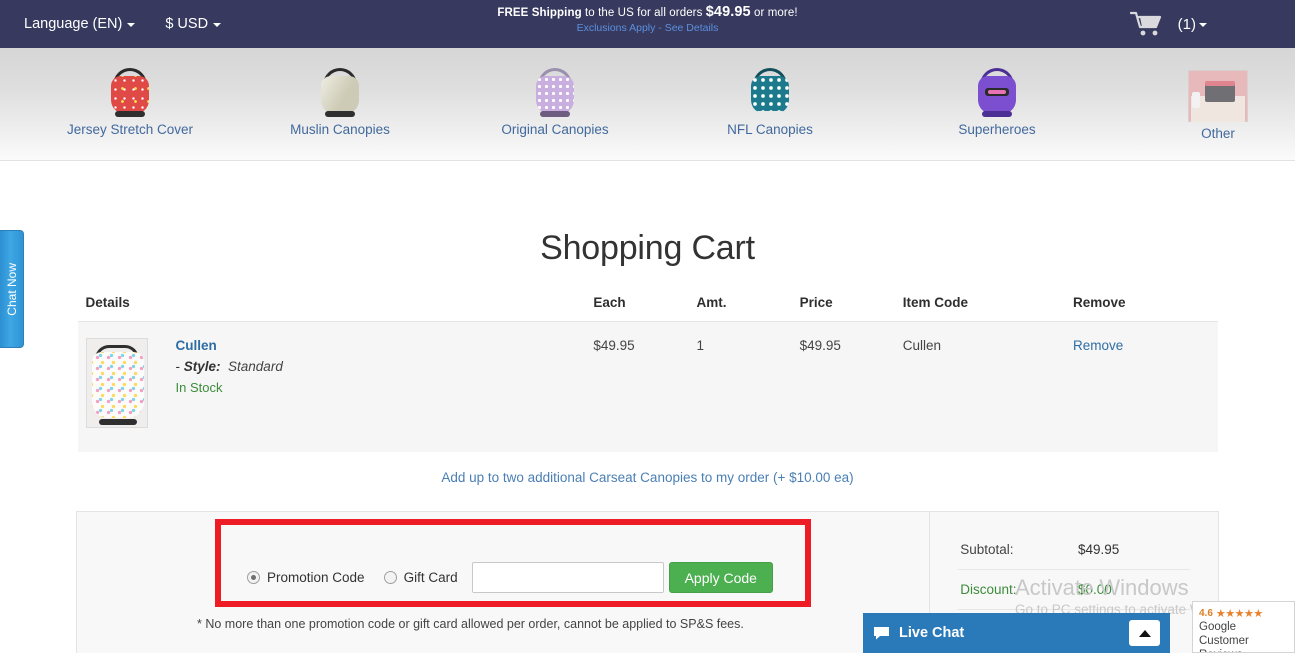 This screenshot has height=653, width=1295. Describe the element at coordinates (1098, 345) in the screenshot. I see `remove-item-link: Remove` at that location.